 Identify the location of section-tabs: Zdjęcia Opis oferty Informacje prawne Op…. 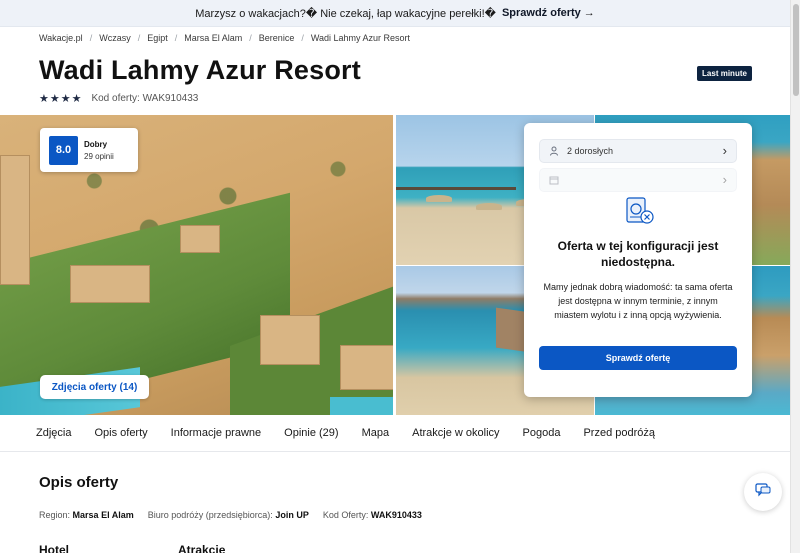
(395, 433).